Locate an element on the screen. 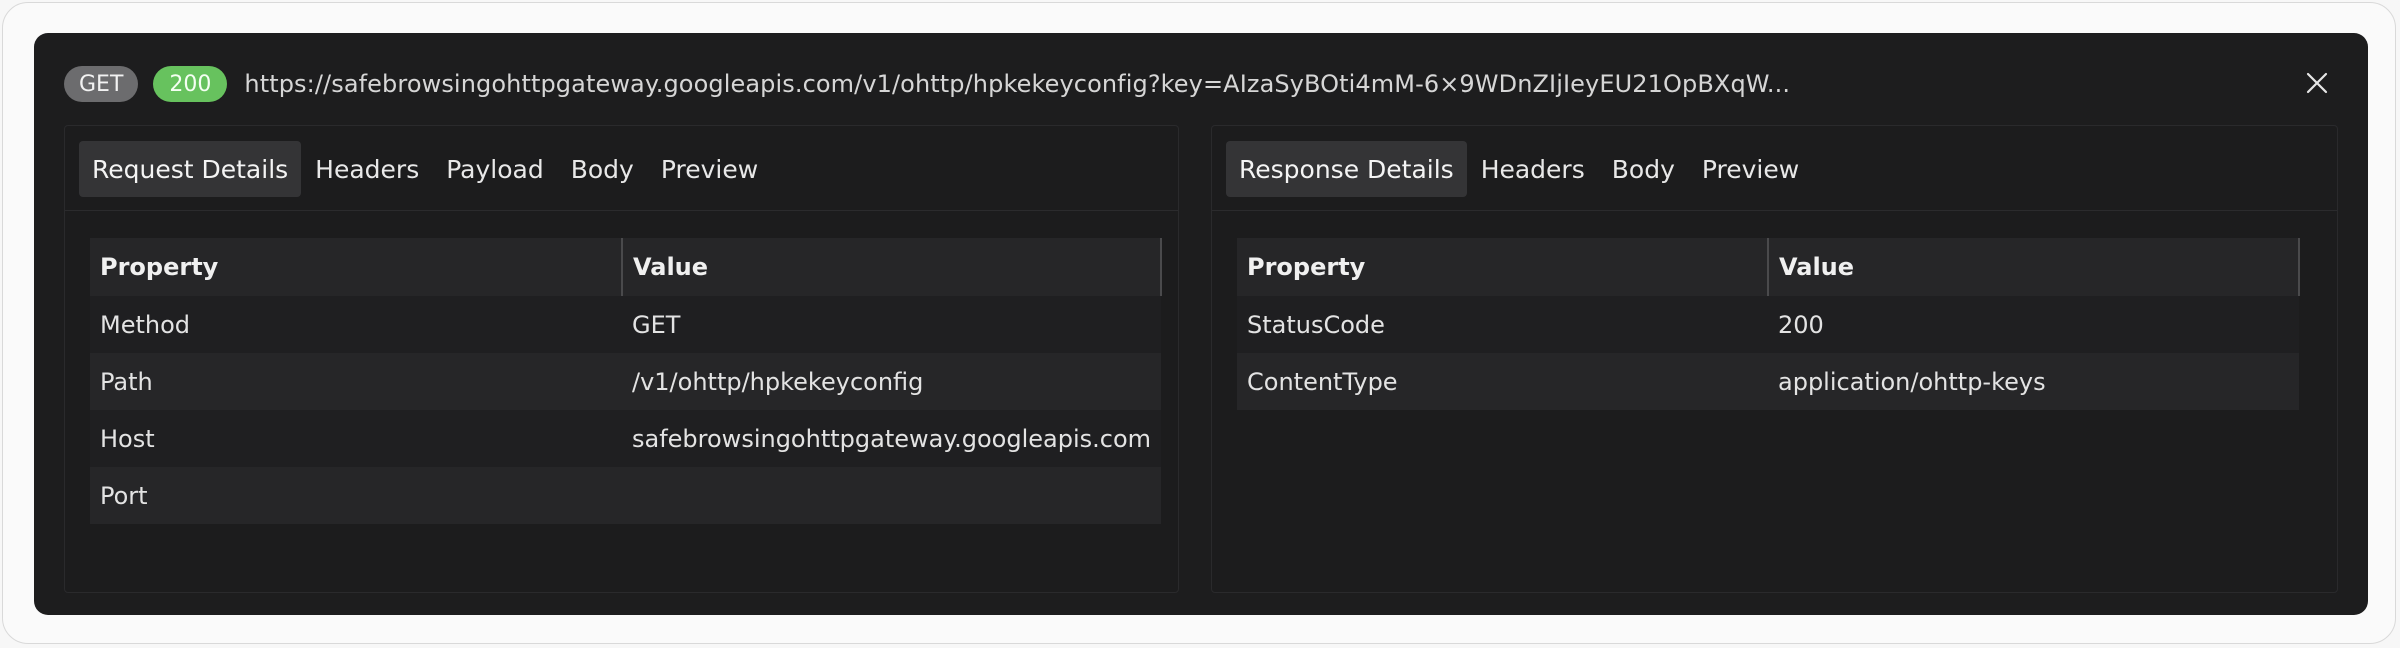 The width and height of the screenshot is (2400, 648). close-icon is located at coordinates (2317, 83).